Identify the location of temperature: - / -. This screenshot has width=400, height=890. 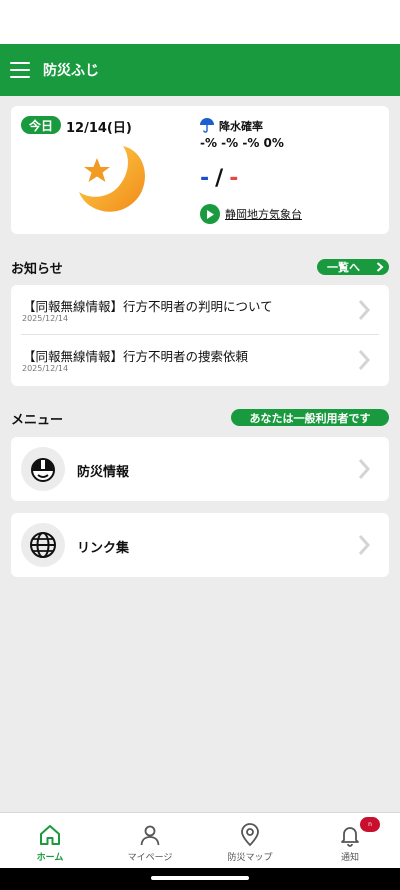
(219, 178).